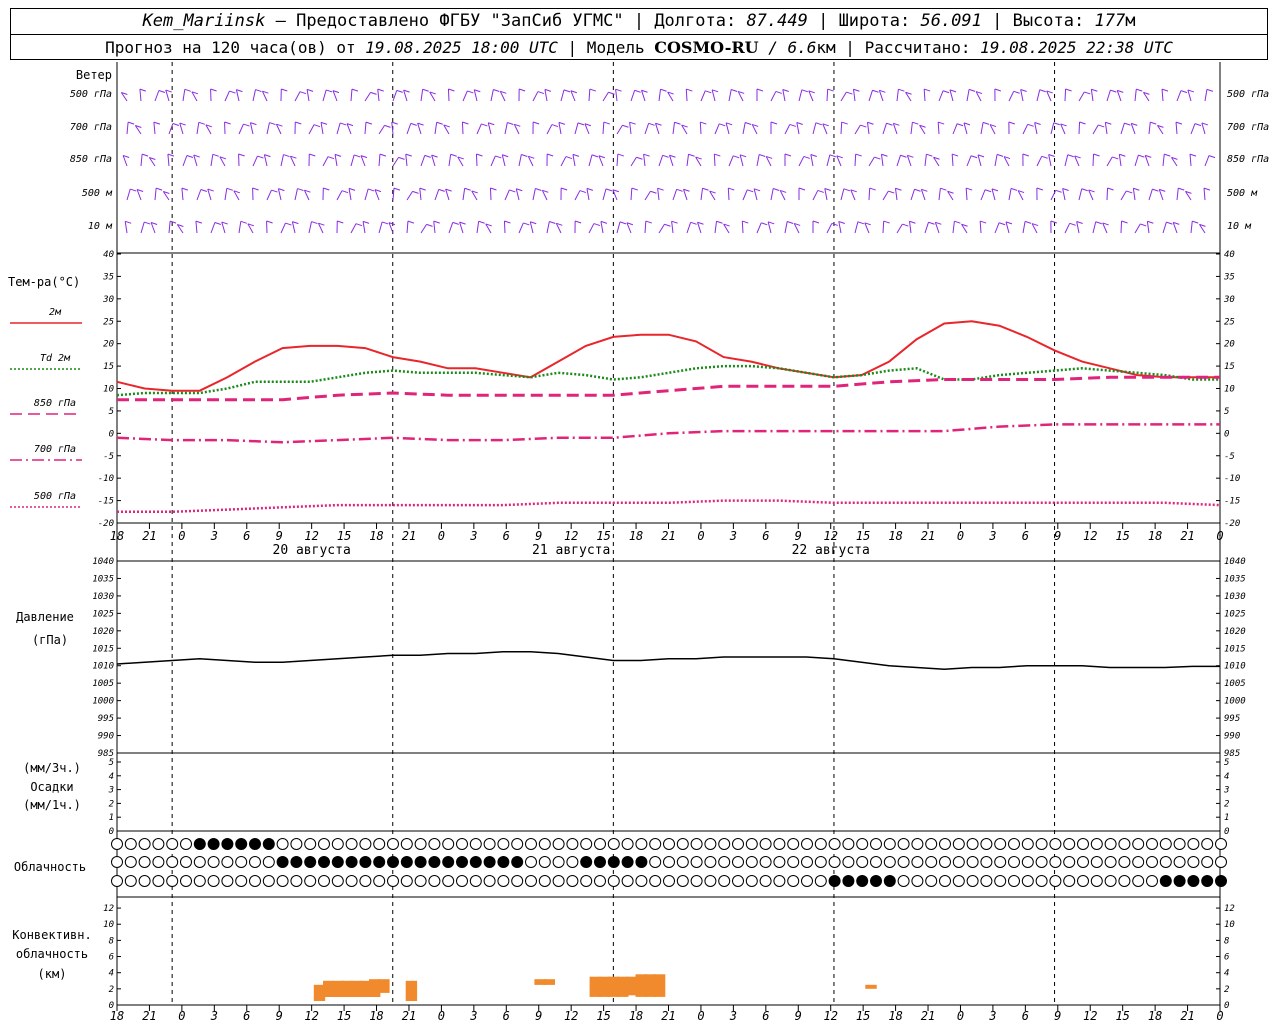 This screenshot has height=1024, width=1280. Describe the element at coordinates (106, 479) in the screenshot. I see `temp-ytick-label: -10` at that location.